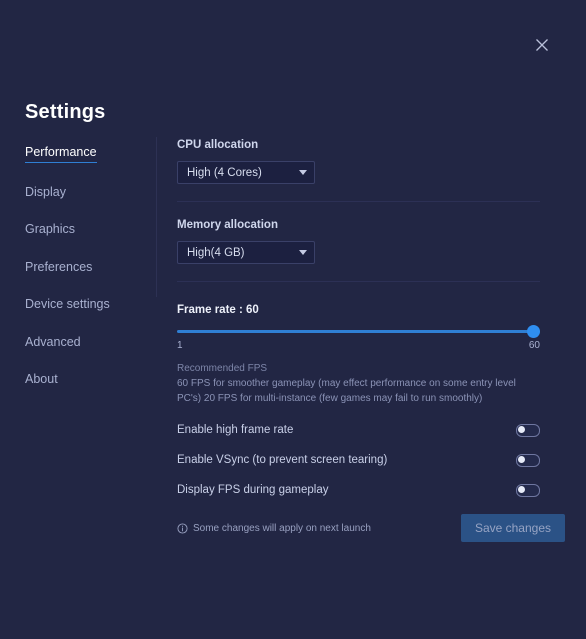 The image size is (586, 639). What do you see at coordinates (156, 217) in the screenshot?
I see `sidebar-divider` at bounding box center [156, 217].